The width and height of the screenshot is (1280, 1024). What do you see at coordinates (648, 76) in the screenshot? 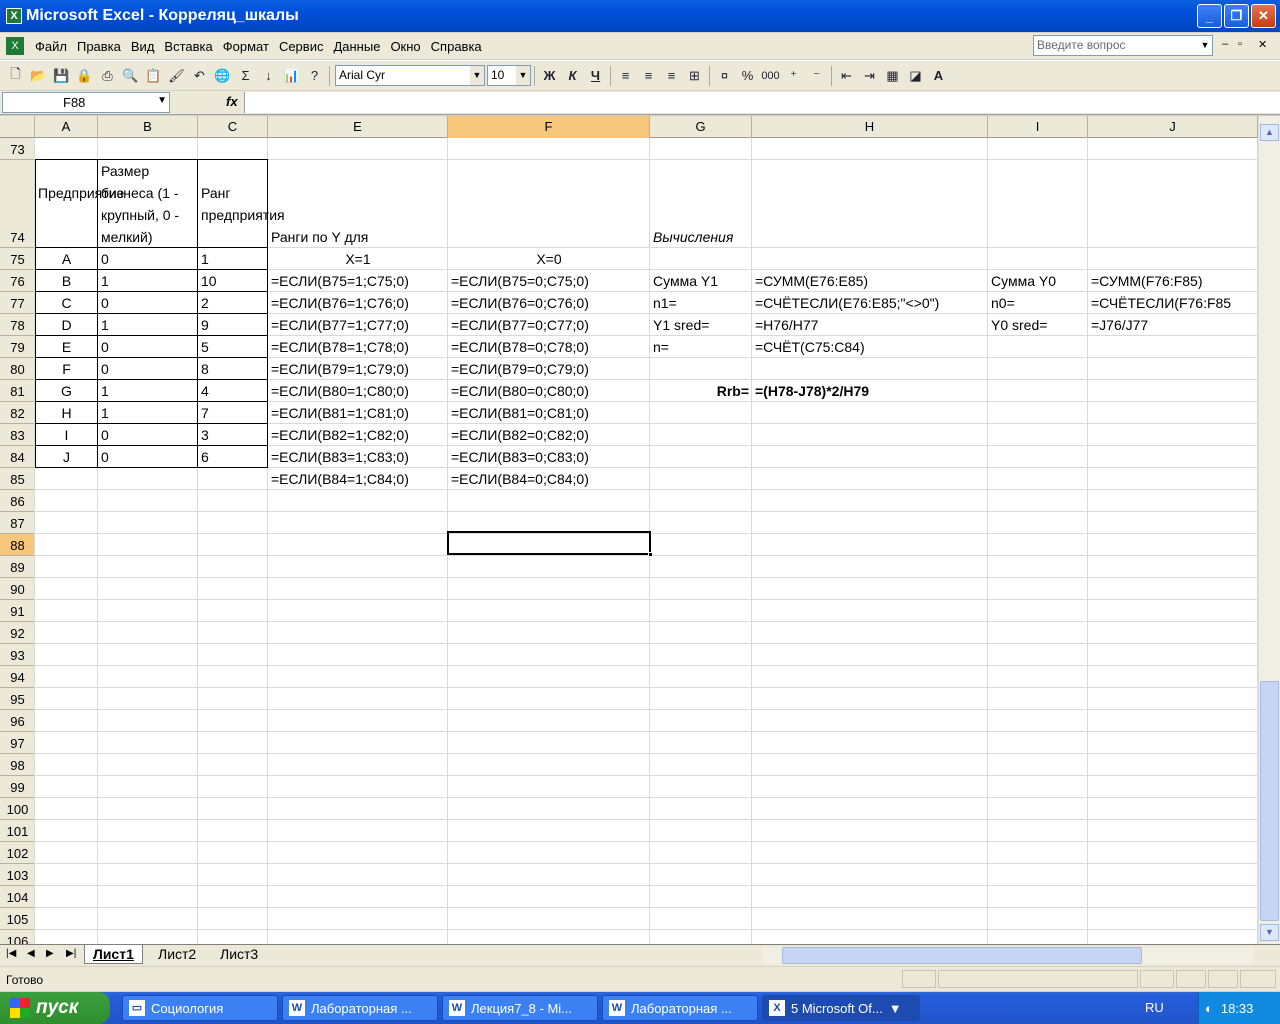
I see `align-center-icon: ≡` at bounding box center [648, 76].